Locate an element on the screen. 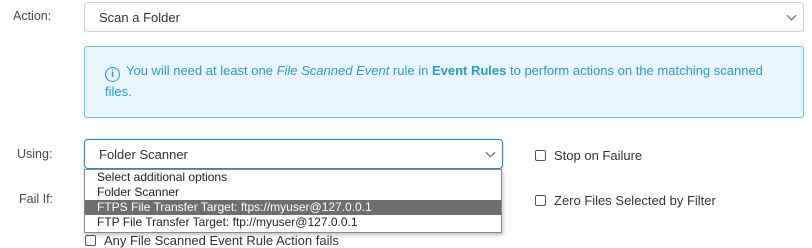 This screenshot has width=812, height=248. stop-on-failure-label: Stop on Failure is located at coordinates (598, 155).